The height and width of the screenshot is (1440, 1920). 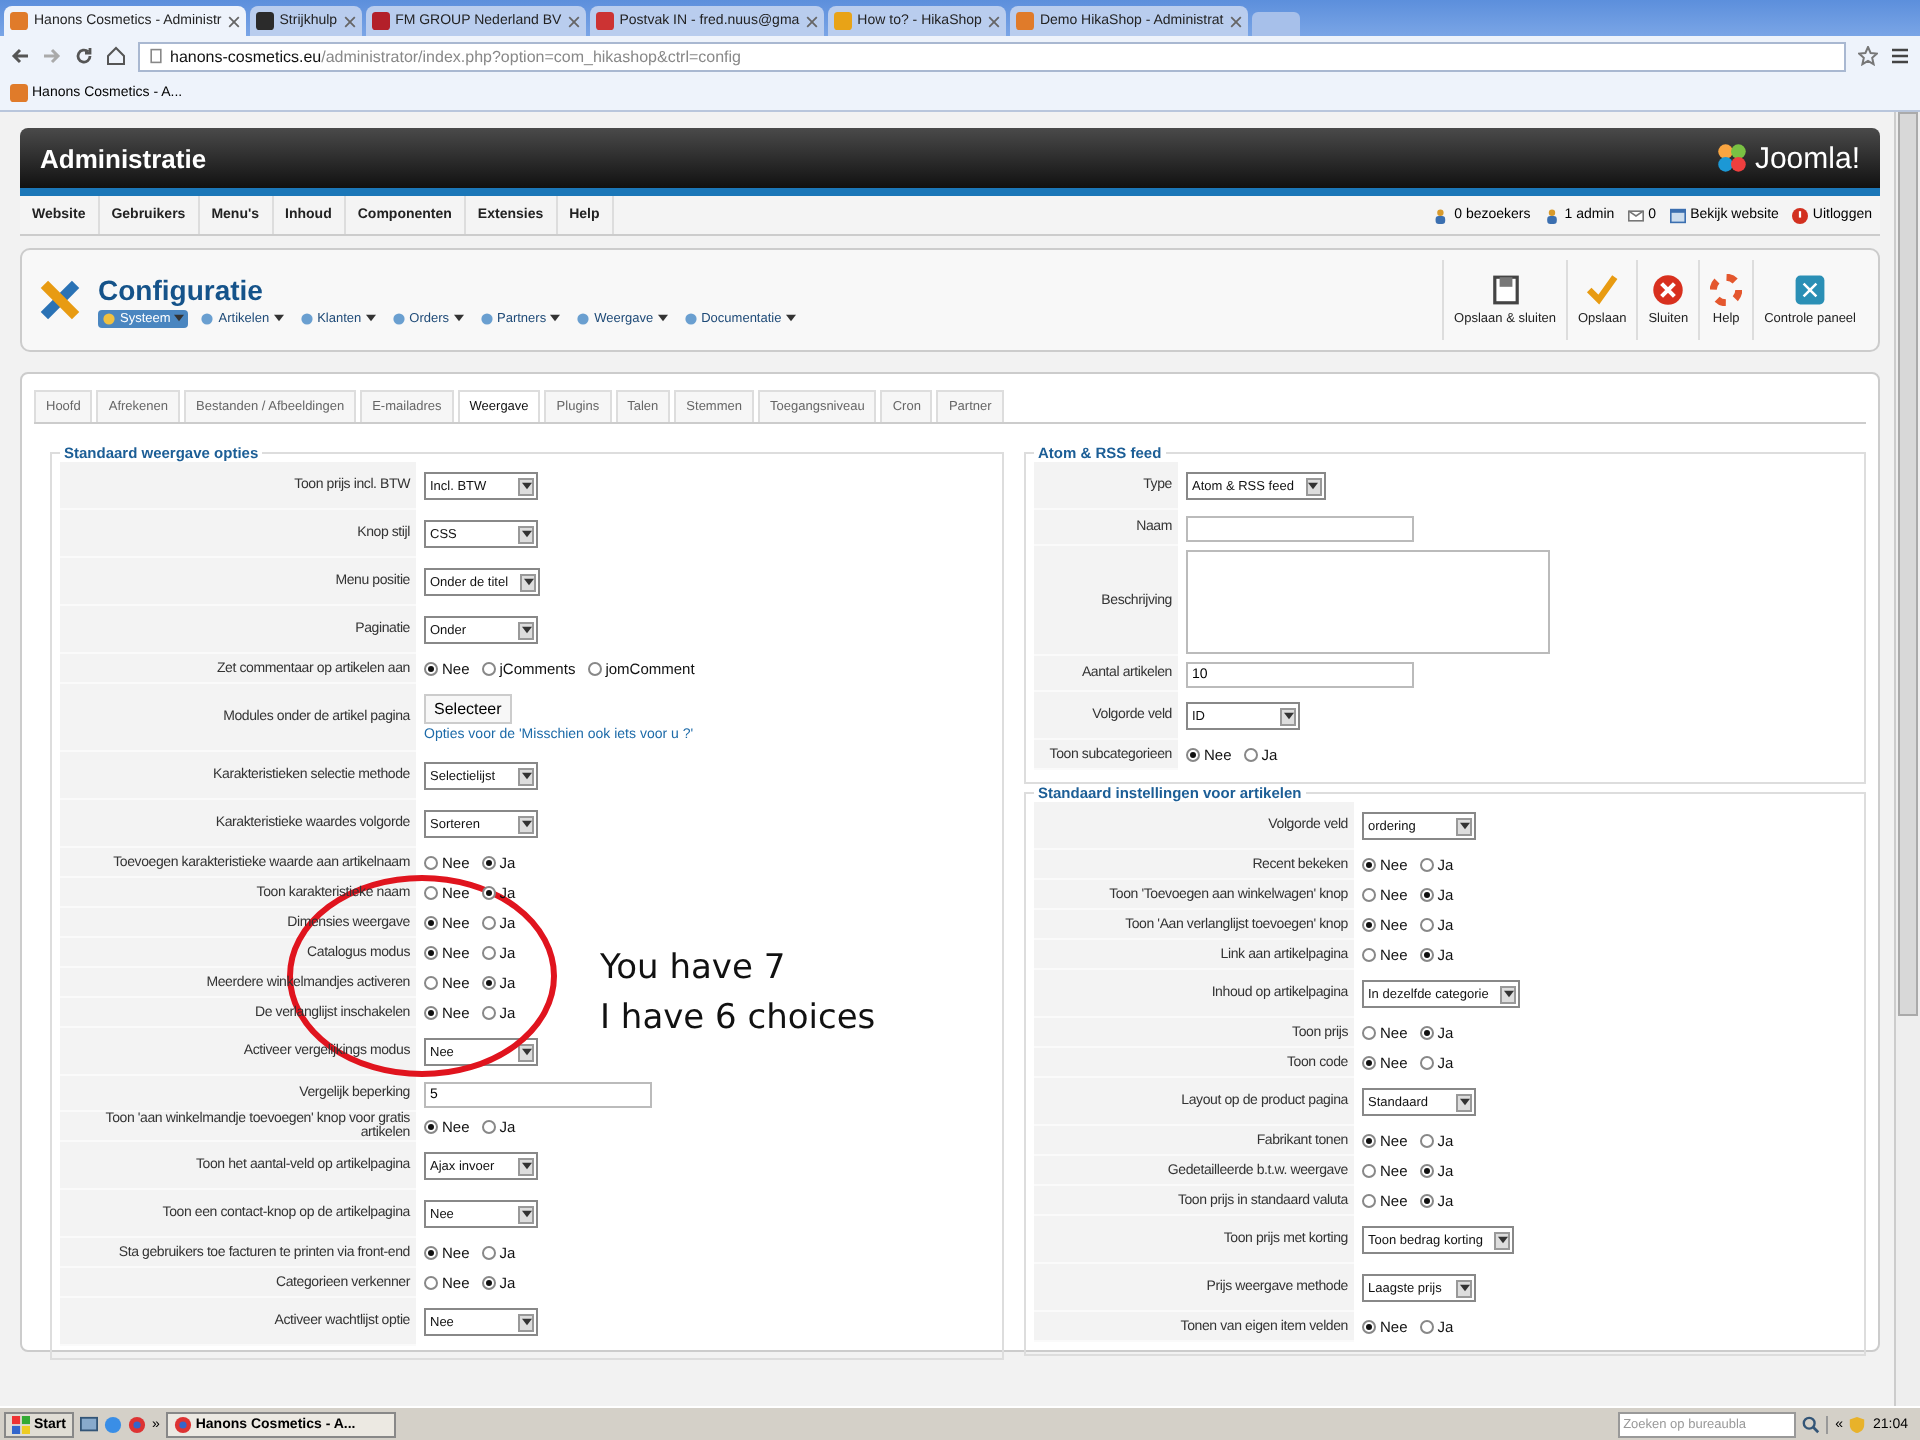 I want to click on select-button: Selecteer, so click(x=468, y=709).